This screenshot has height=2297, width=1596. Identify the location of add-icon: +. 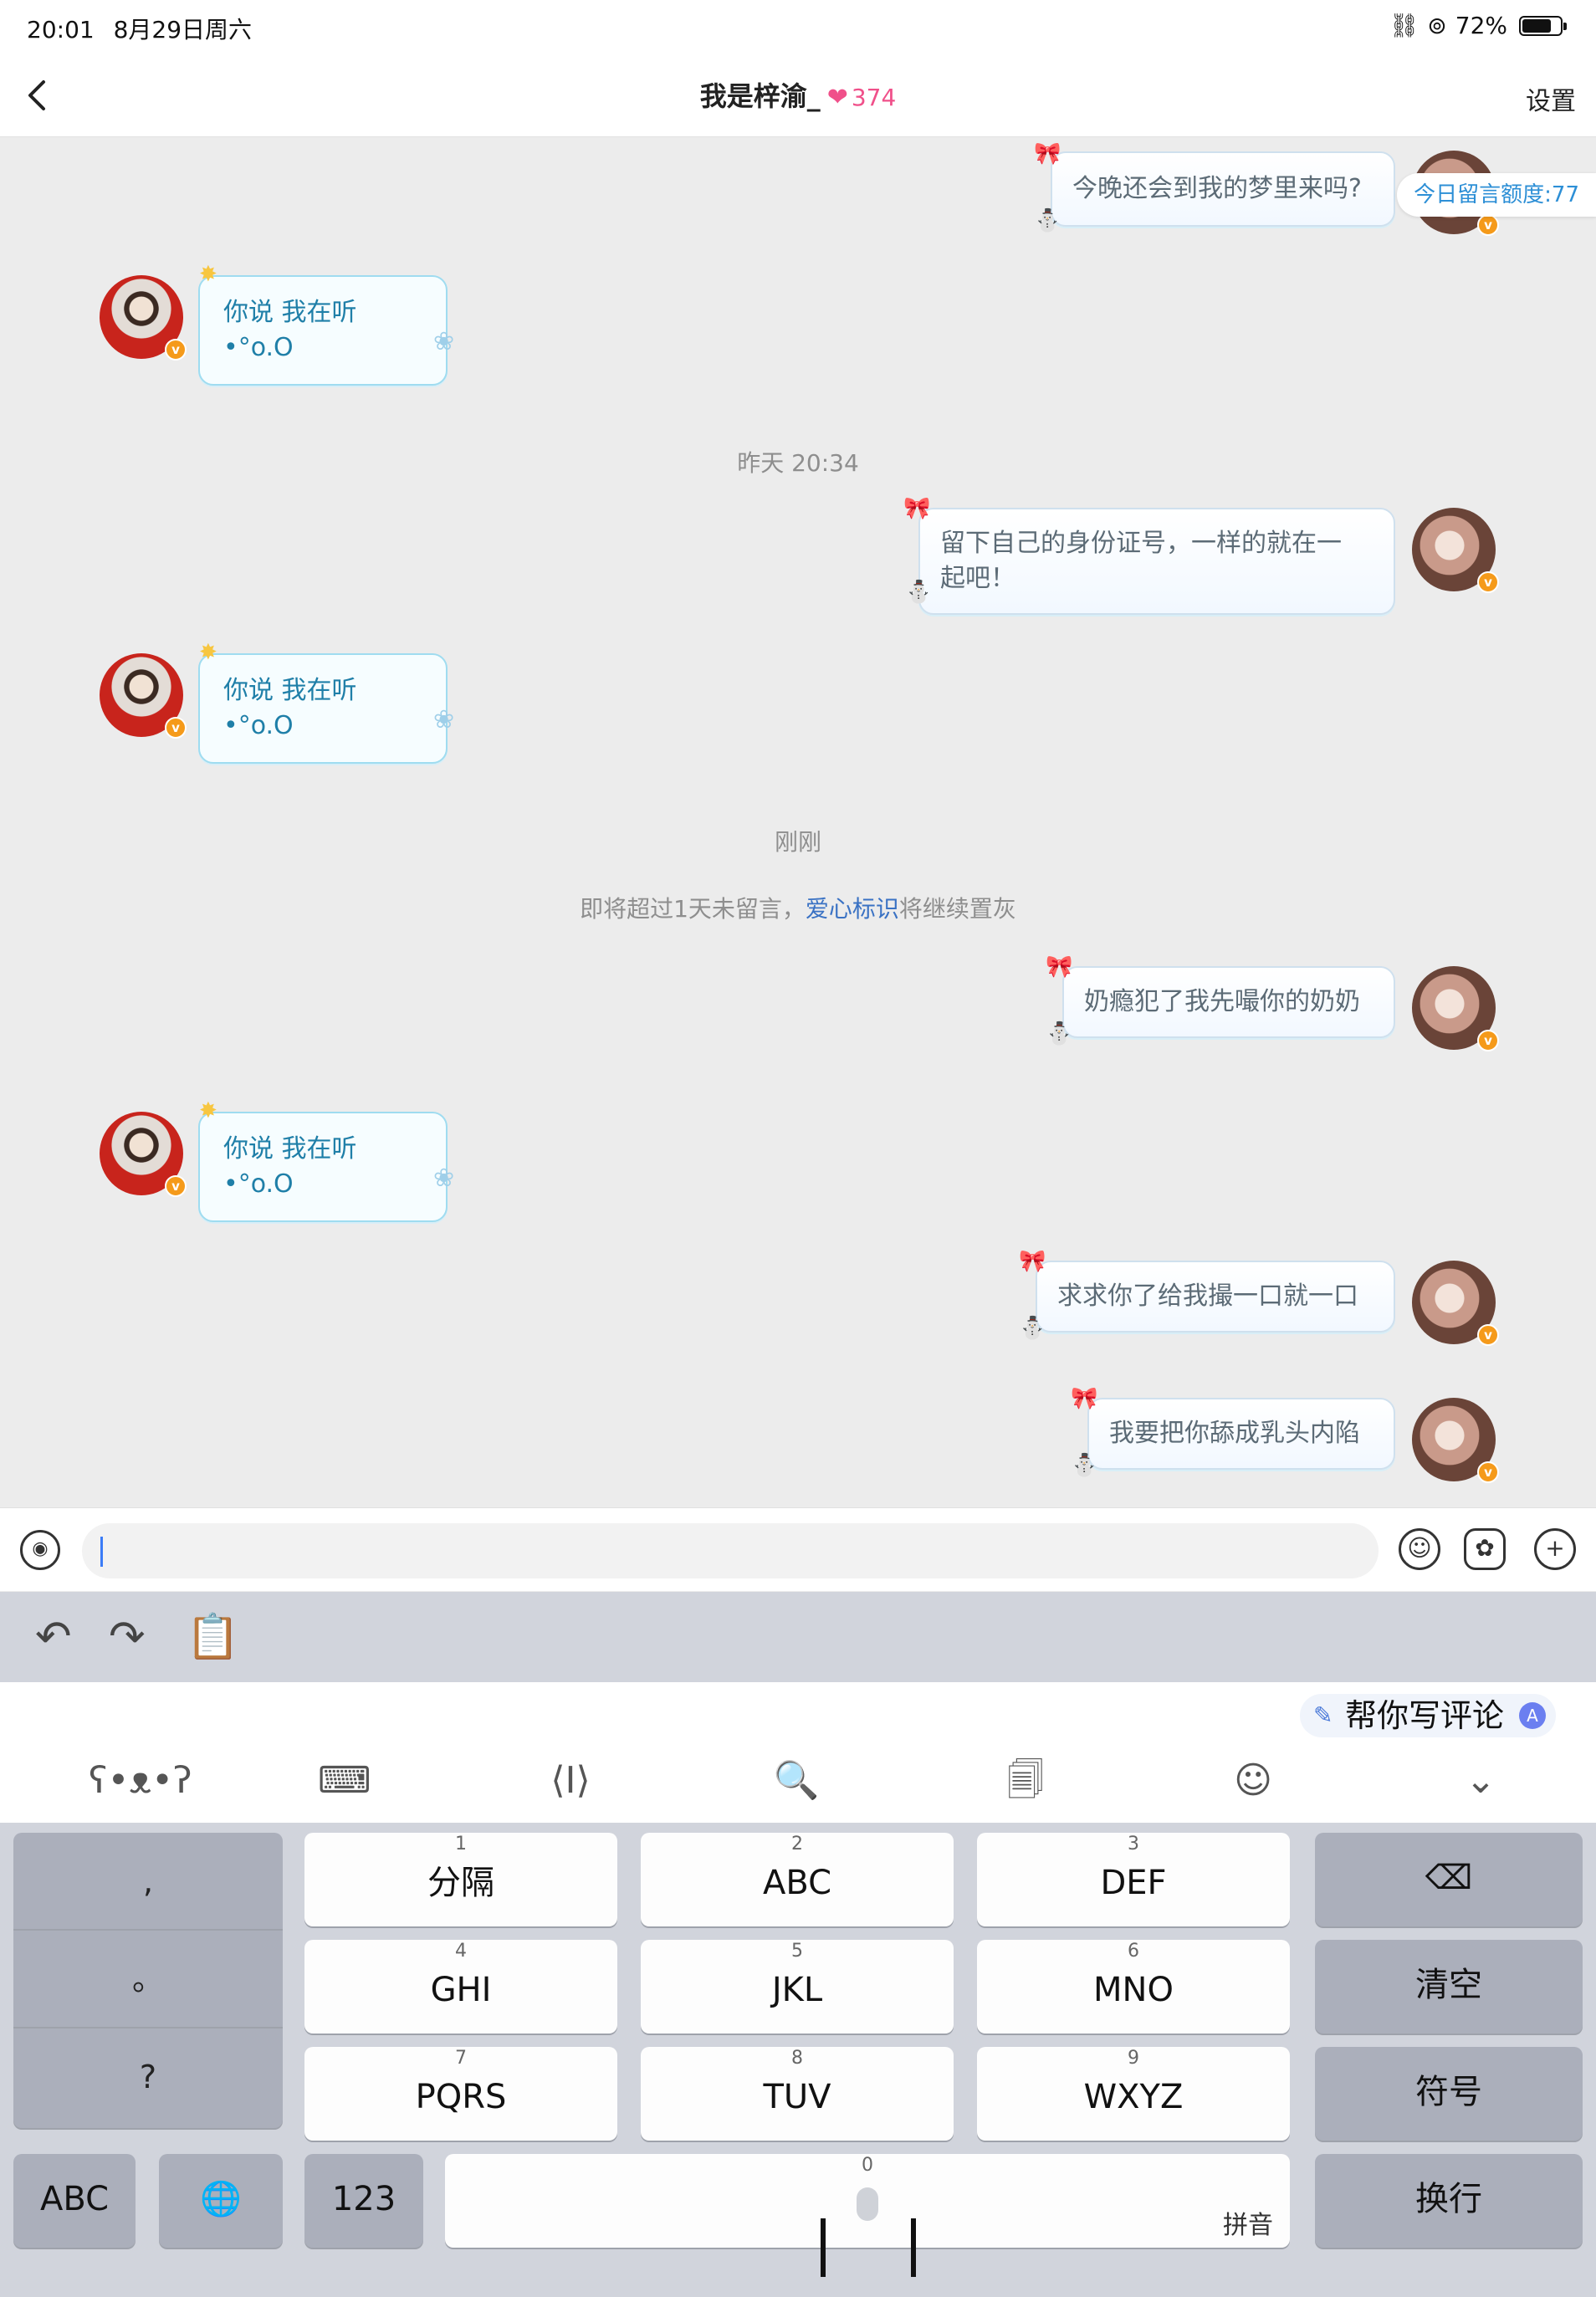
(1555, 1549).